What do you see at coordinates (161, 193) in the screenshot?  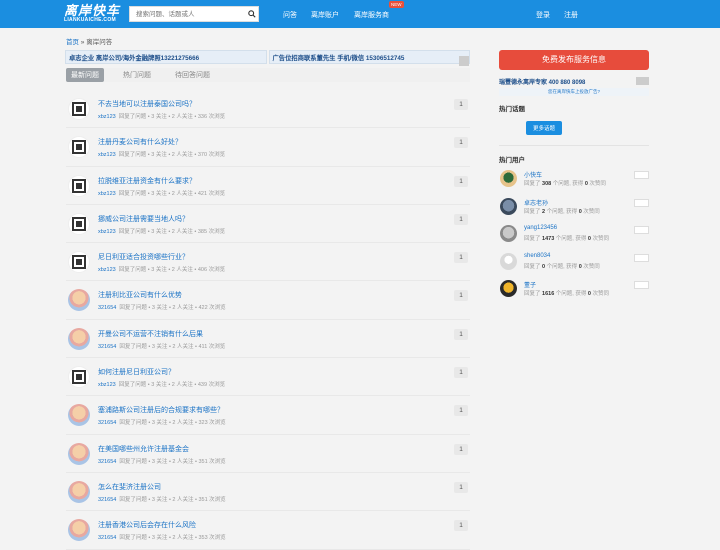 I see `question-meta: xbz123 回复了问题 • 3 关注 • 2 人关注 • 421 次浏览` at bounding box center [161, 193].